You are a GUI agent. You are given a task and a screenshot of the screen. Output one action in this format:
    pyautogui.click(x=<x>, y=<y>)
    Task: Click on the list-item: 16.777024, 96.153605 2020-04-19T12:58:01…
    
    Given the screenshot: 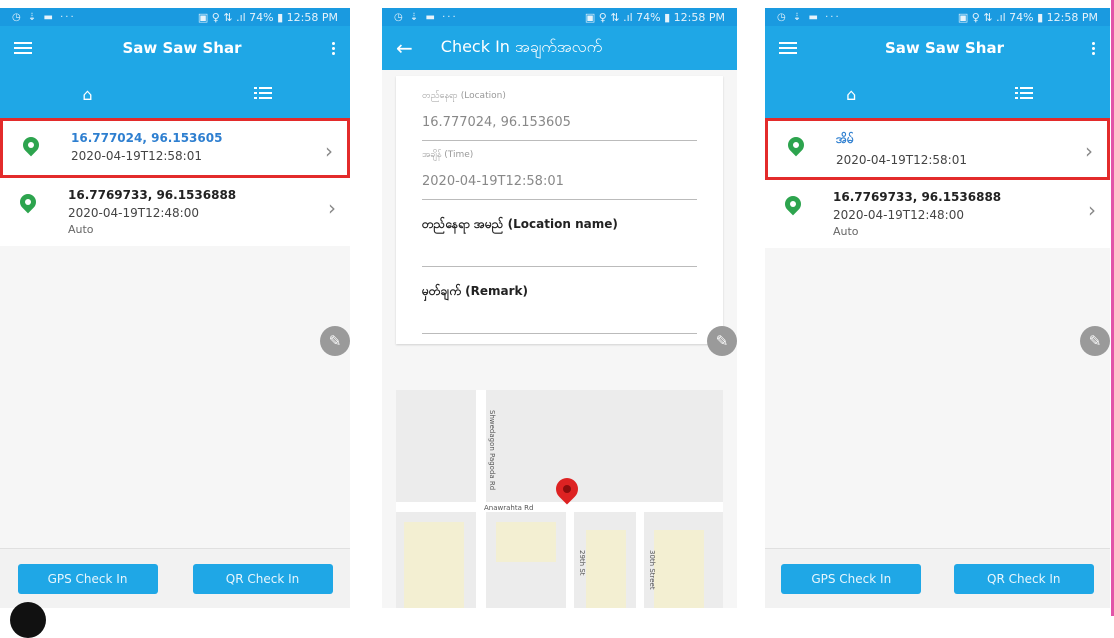 What is the action you would take?
    pyautogui.click(x=175, y=148)
    